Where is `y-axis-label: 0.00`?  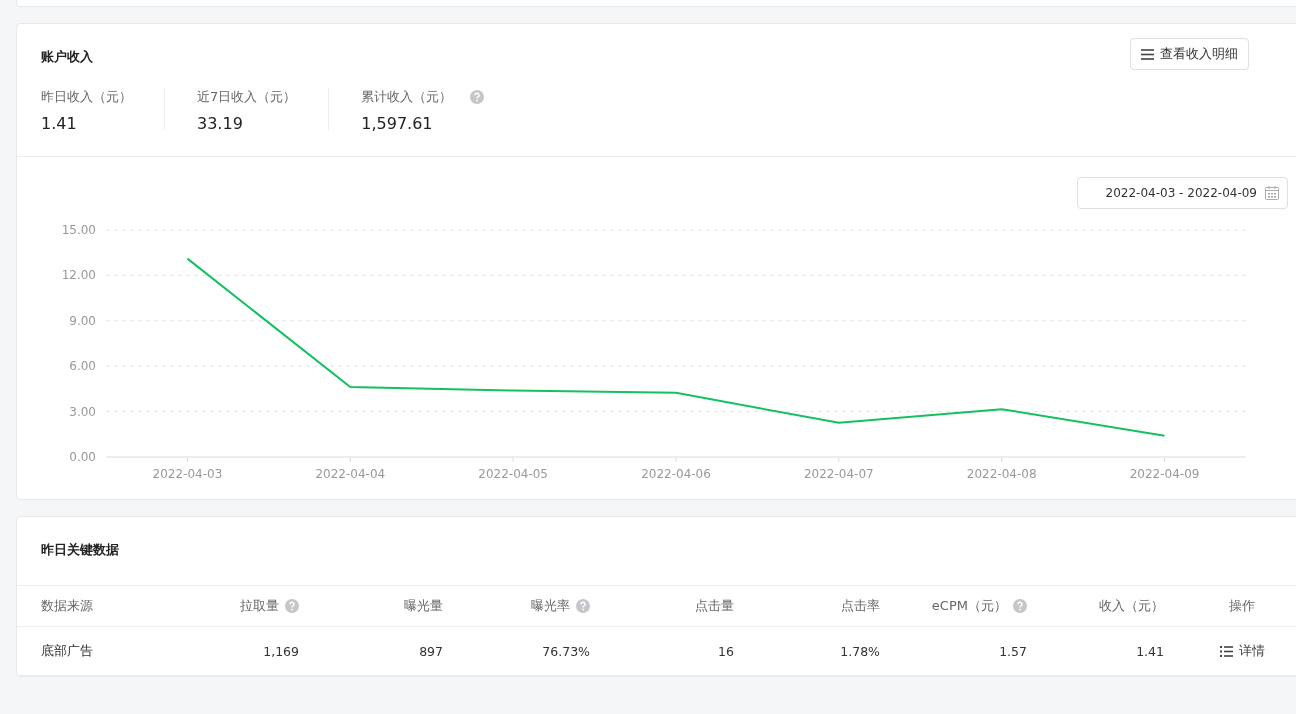
y-axis-label: 0.00 is located at coordinates (82, 457).